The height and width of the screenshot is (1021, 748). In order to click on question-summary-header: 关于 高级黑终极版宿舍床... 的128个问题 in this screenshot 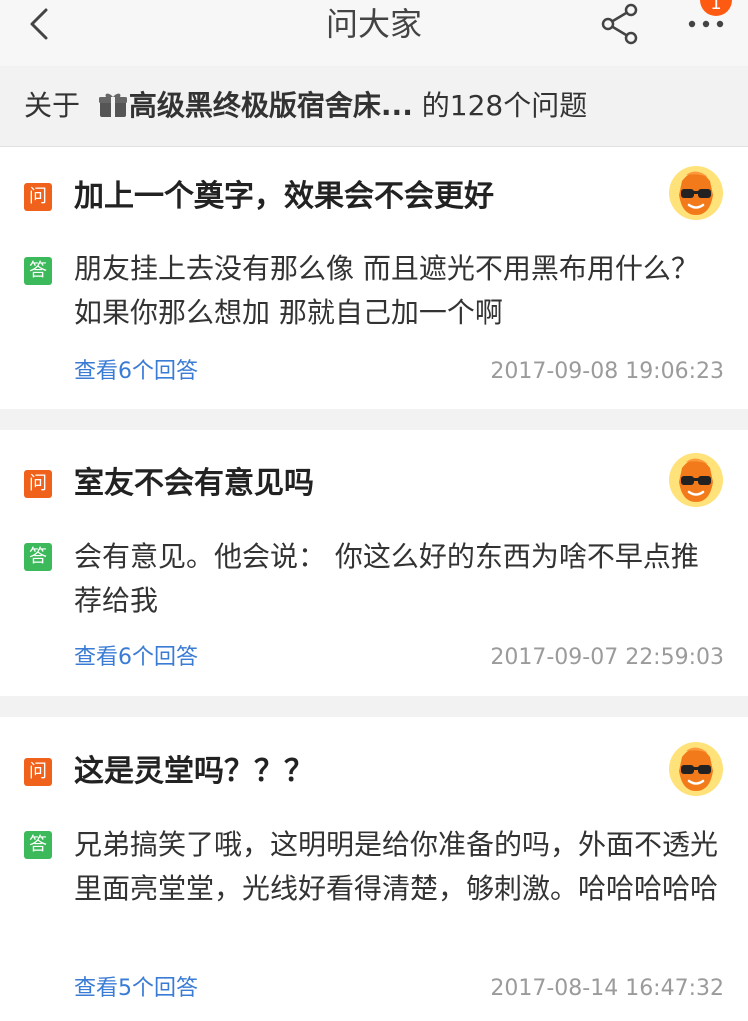, I will do `click(374, 106)`.